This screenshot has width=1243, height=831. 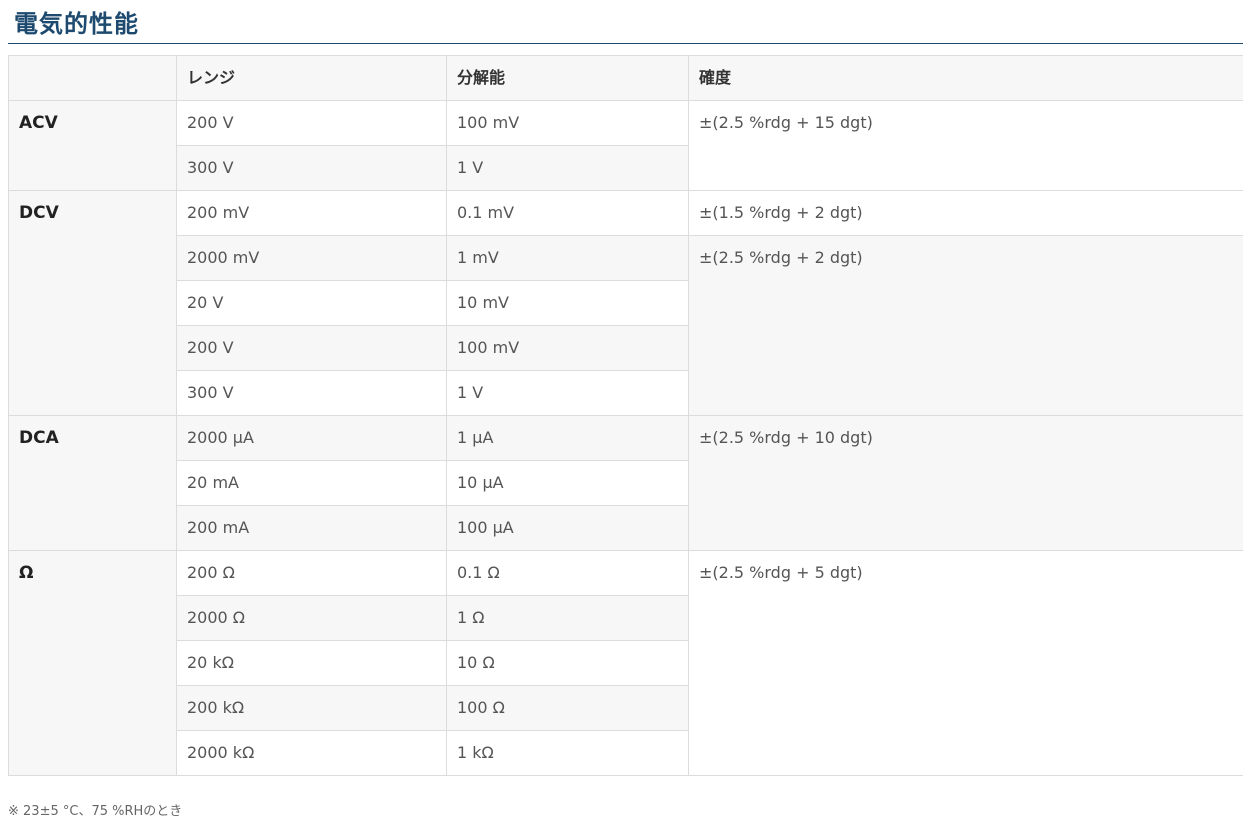 What do you see at coordinates (965, 663) in the screenshot?
I see `accuracy-cell: ±(2.5 %rdg + 5 dgt)` at bounding box center [965, 663].